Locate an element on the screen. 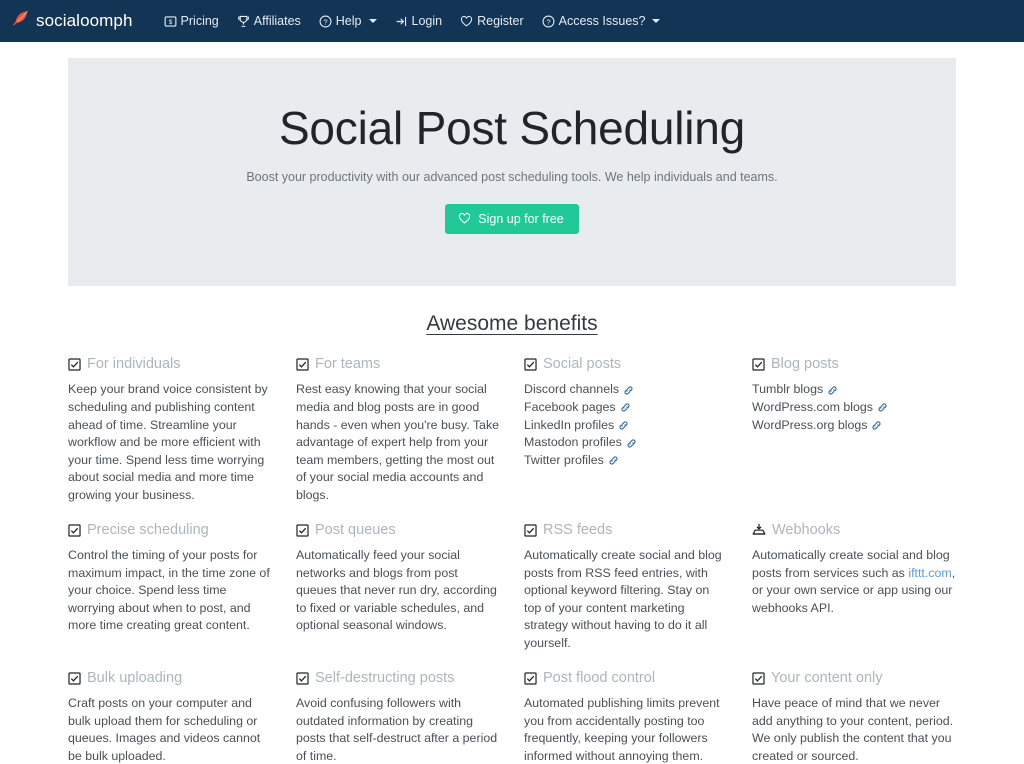 The height and width of the screenshot is (764, 1024). feather-icon is located at coordinates (20, 21).